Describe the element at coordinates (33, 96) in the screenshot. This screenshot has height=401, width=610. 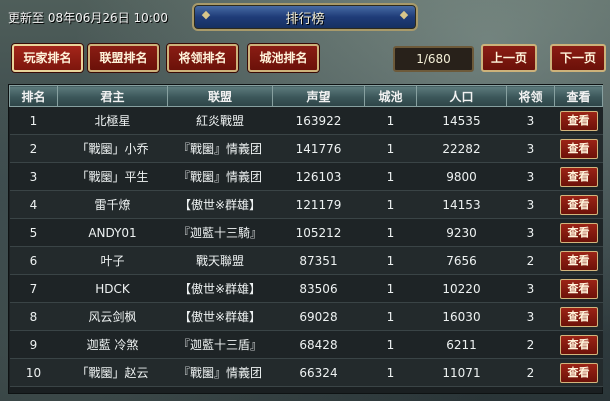
I see `col-rank: 排名` at that location.